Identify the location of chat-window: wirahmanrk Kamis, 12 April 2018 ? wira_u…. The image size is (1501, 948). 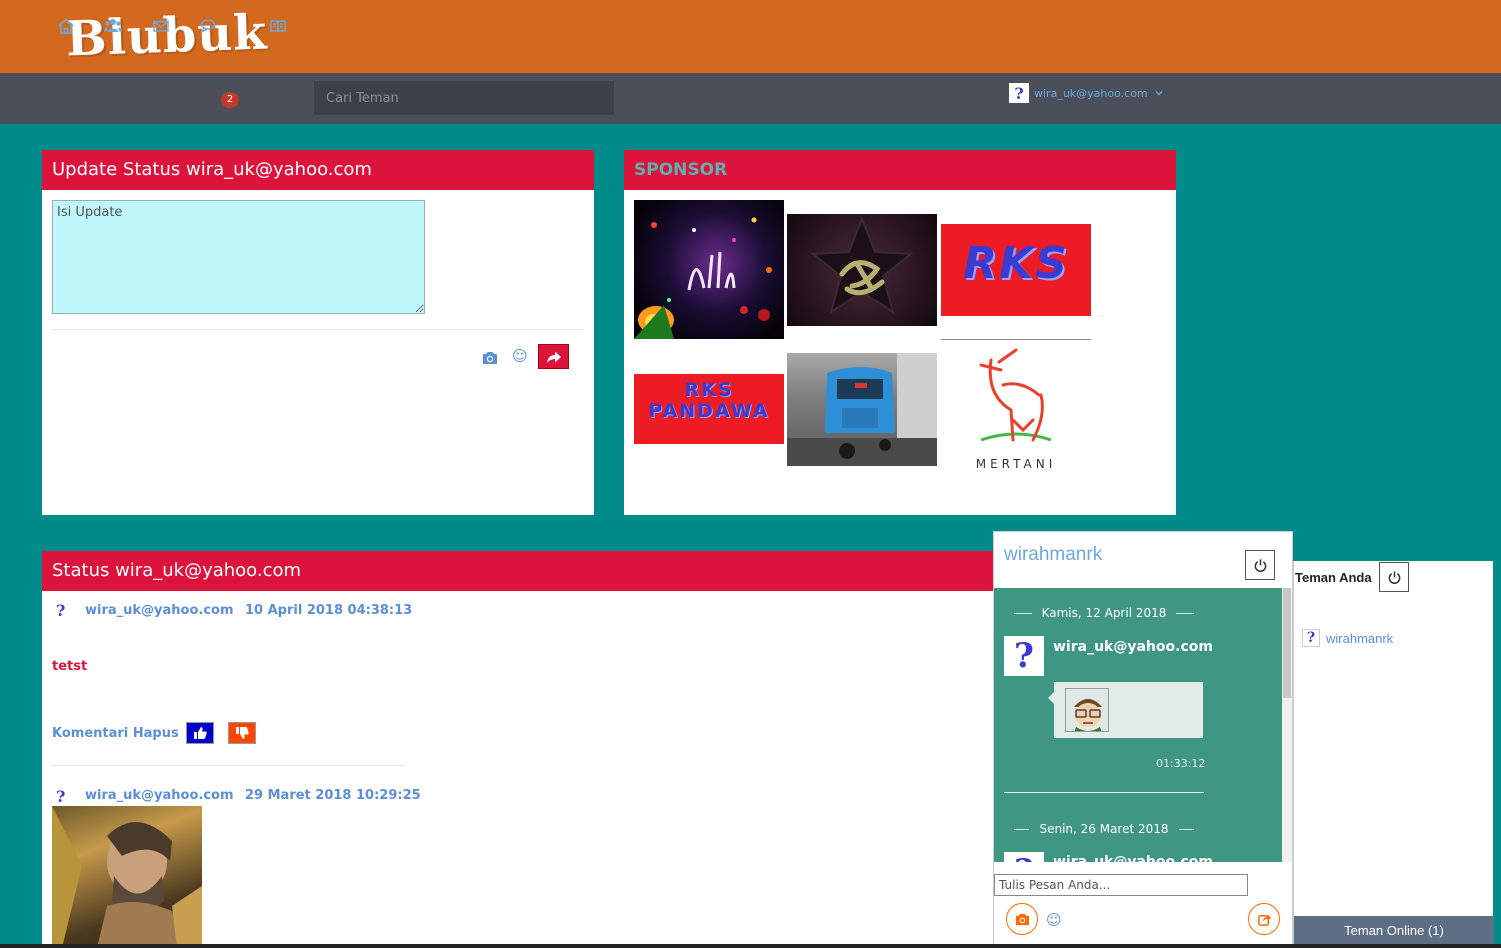
(1143, 739).